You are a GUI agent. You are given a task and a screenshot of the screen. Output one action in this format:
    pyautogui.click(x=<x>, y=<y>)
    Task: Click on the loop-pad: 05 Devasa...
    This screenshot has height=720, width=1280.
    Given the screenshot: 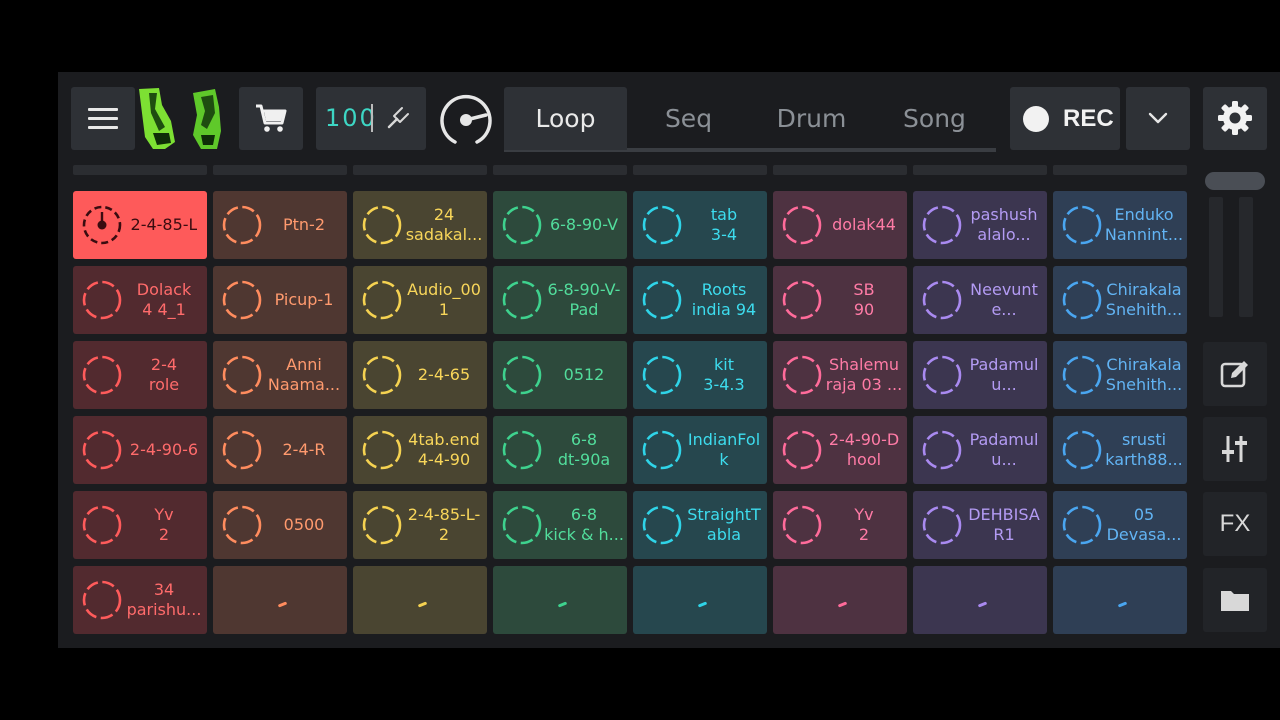 What is the action you would take?
    pyautogui.click(x=1120, y=525)
    